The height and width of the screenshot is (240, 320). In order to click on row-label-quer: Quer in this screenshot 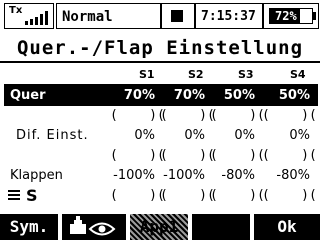, I will do `click(28, 95)`.